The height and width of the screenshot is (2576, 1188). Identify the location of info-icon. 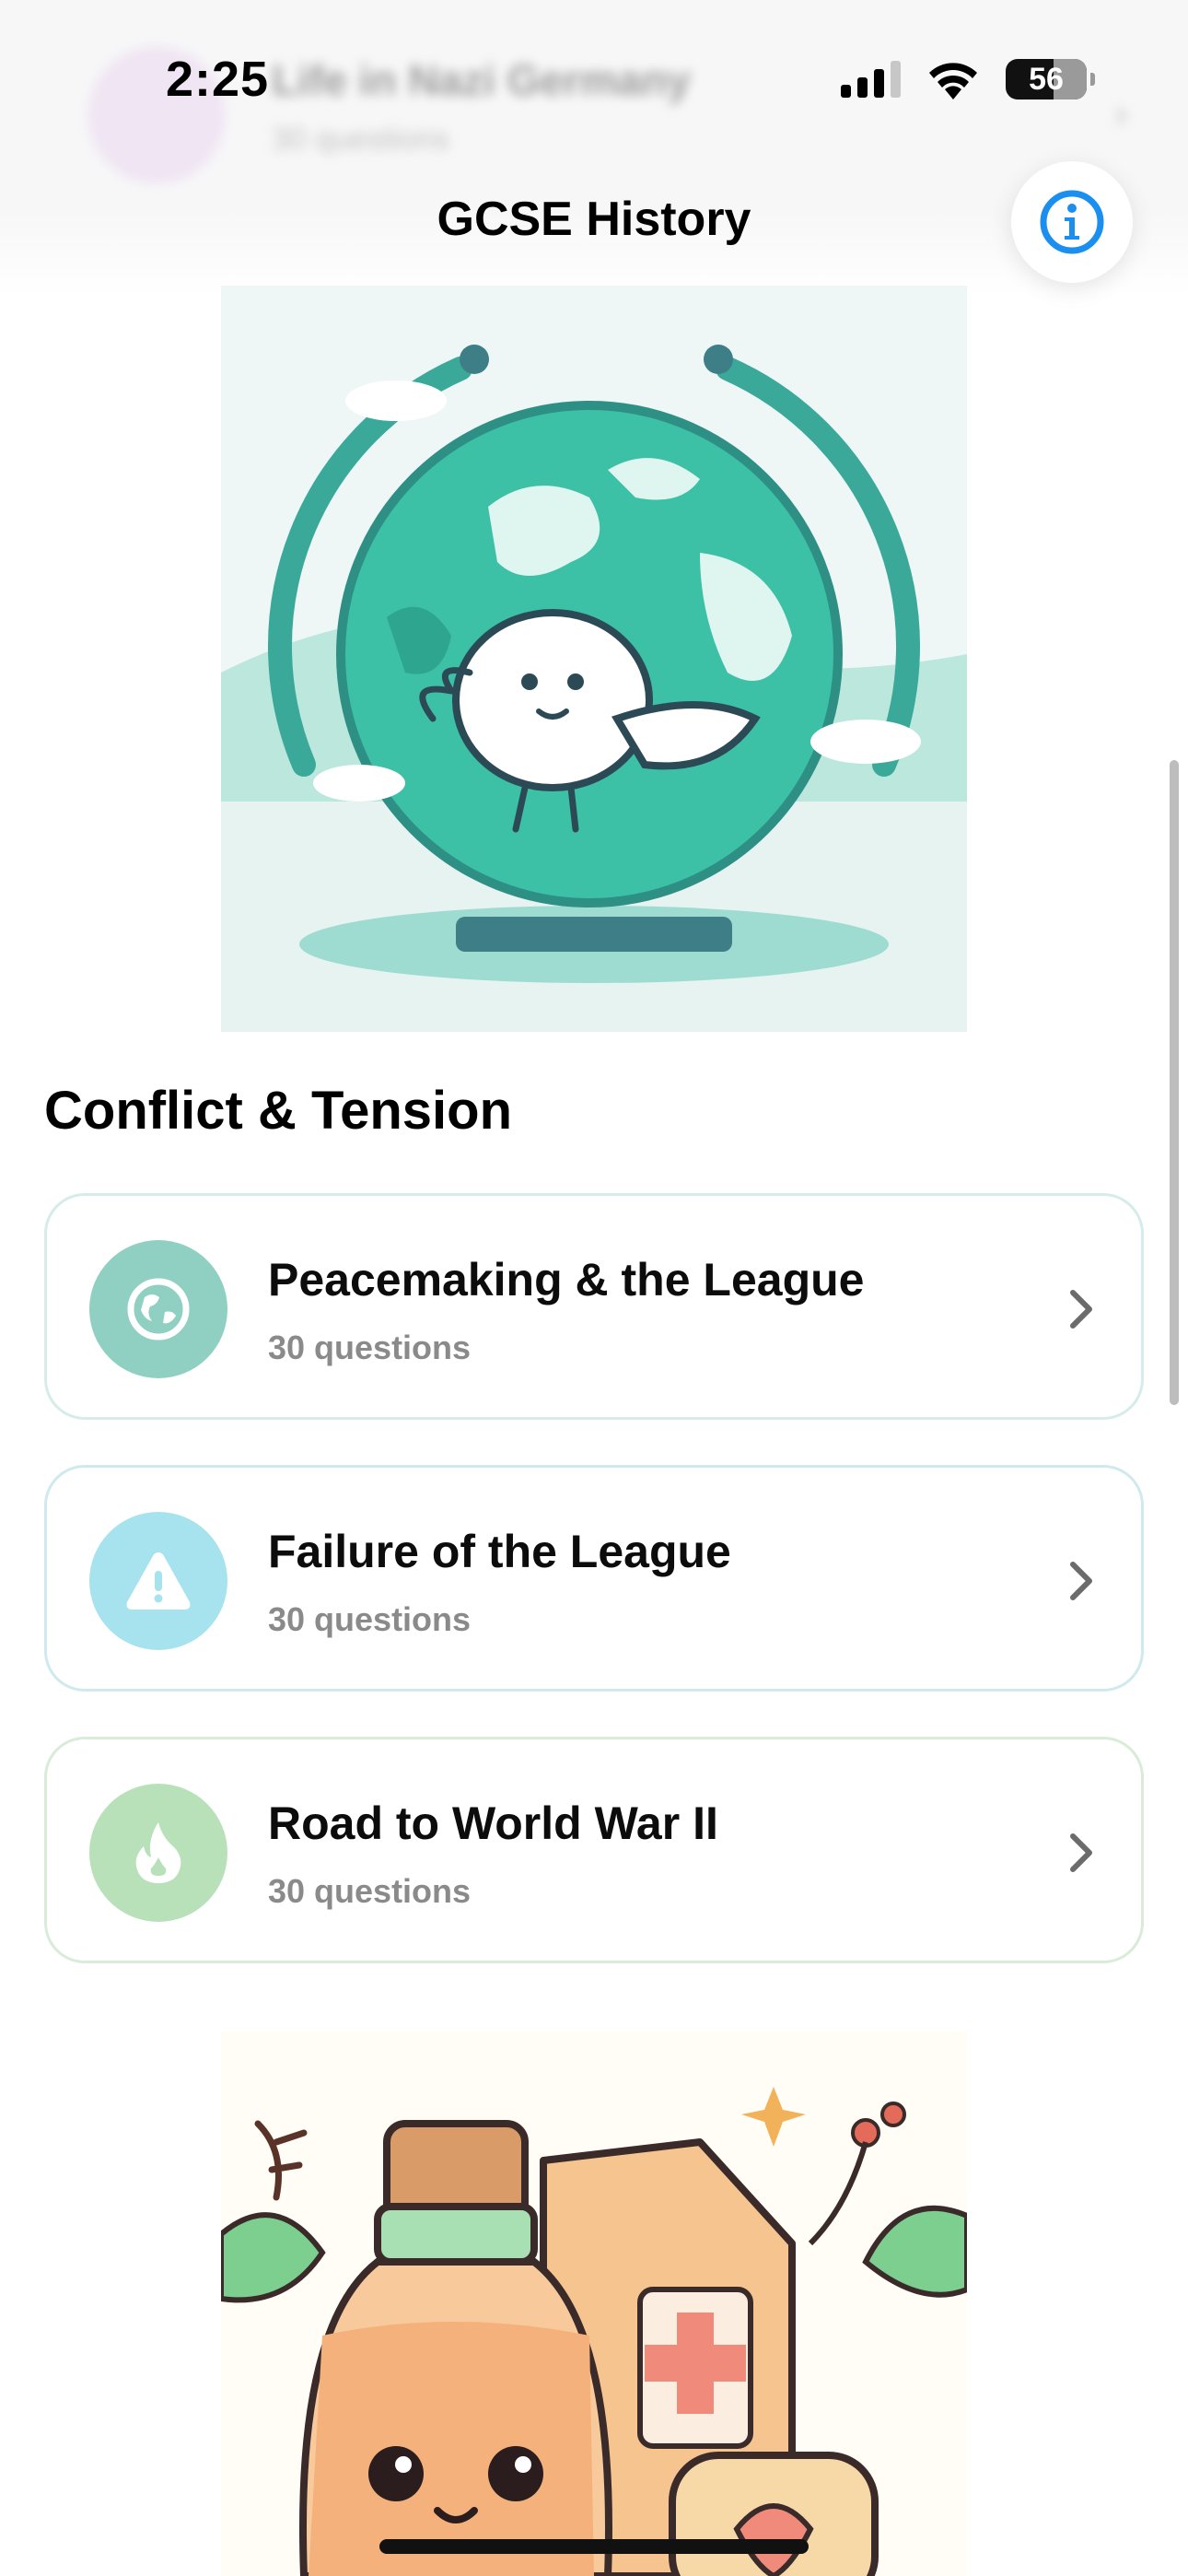
(1072, 222).